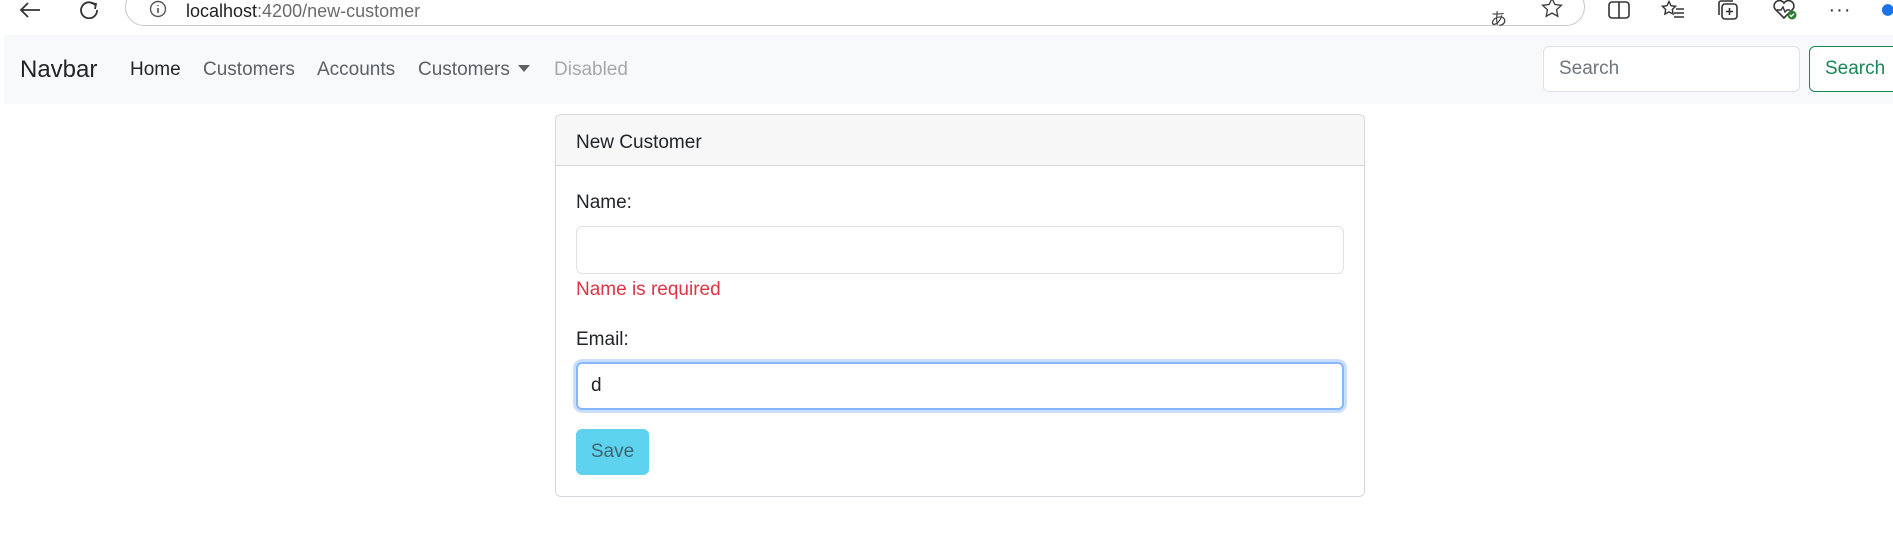 The height and width of the screenshot is (533, 1893). I want to click on card-title: New Customer, so click(639, 142).